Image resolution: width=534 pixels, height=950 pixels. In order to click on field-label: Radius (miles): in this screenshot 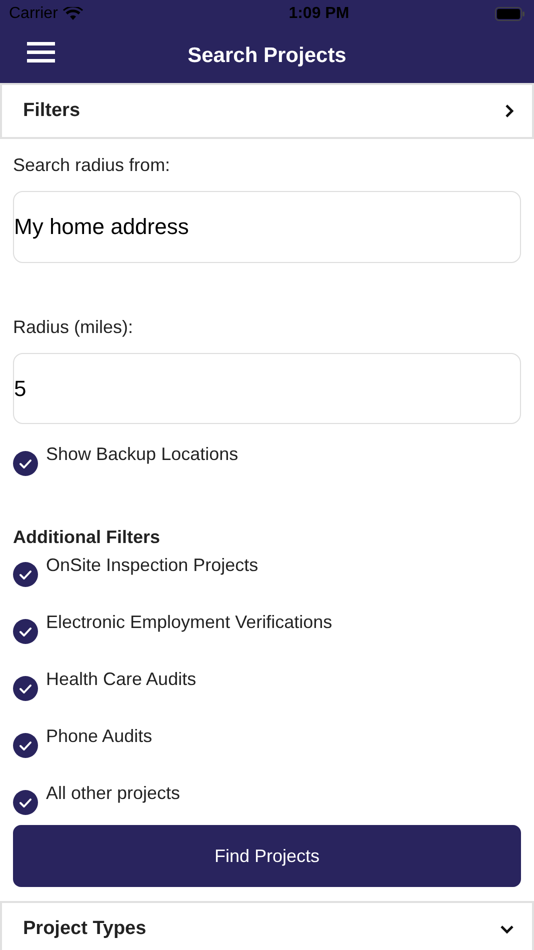, I will do `click(73, 327)`.